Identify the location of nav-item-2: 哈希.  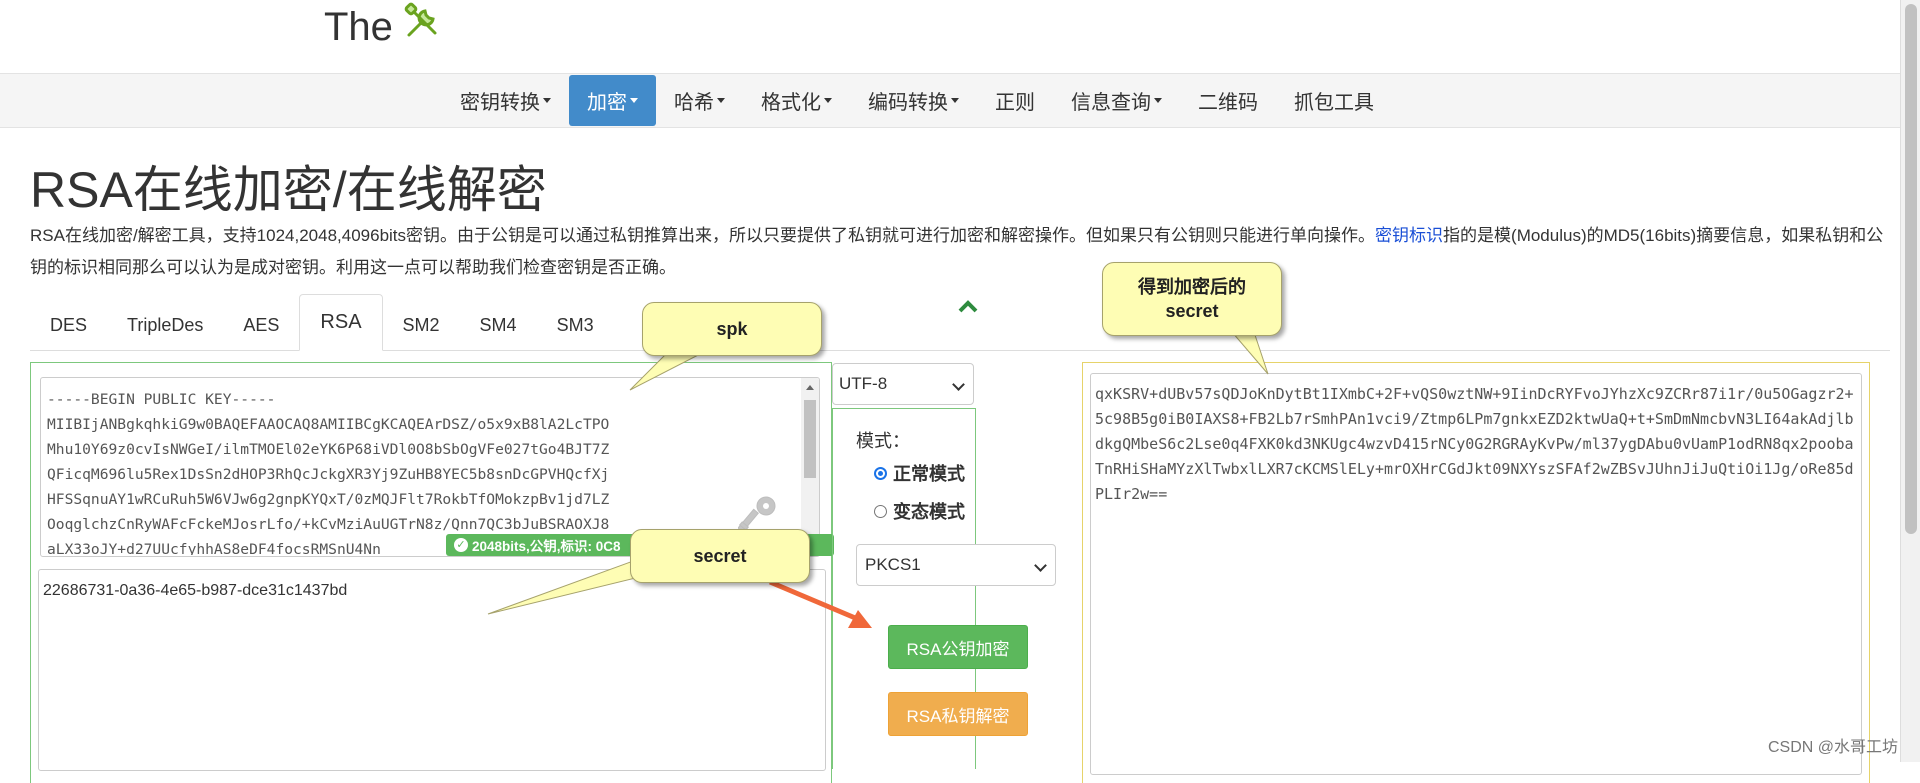
(699, 100).